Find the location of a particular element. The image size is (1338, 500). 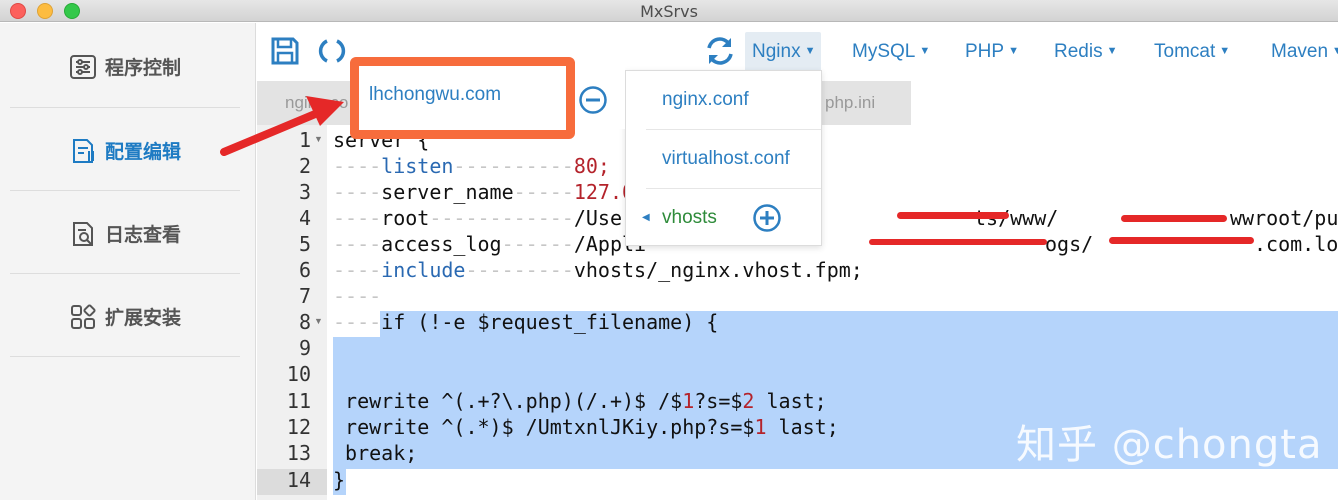

sidebar-item-program-control: 程序控制 is located at coordinates (125, 66).